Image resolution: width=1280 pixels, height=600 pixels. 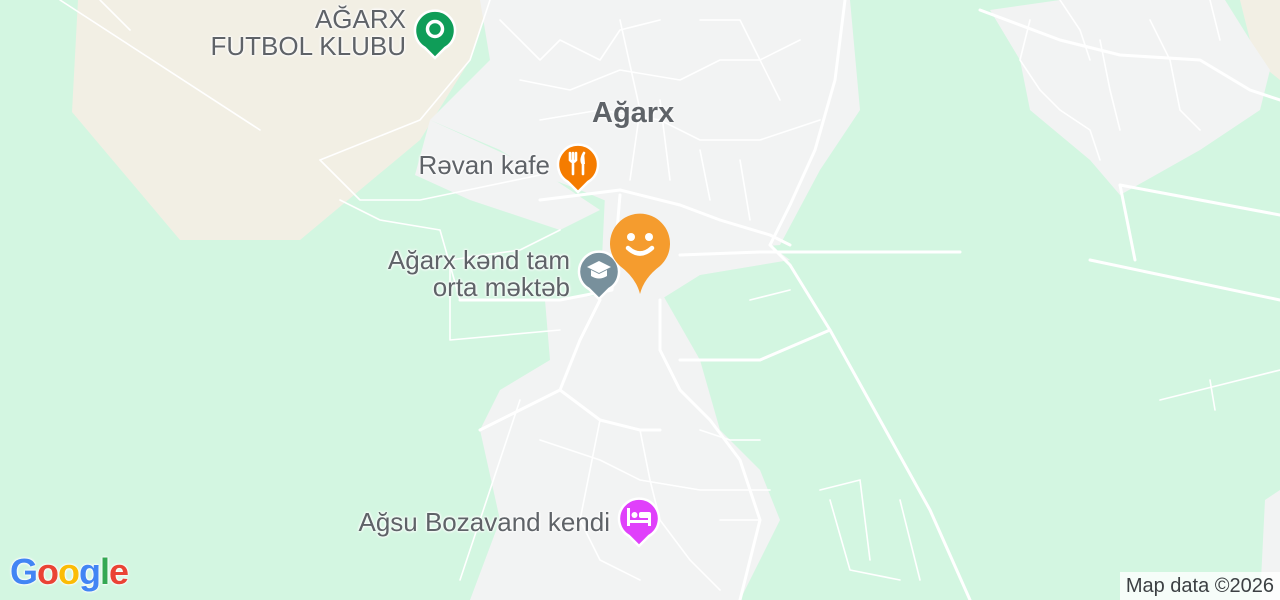 What do you see at coordinates (24, 571) in the screenshot?
I see `logo-letter: G` at bounding box center [24, 571].